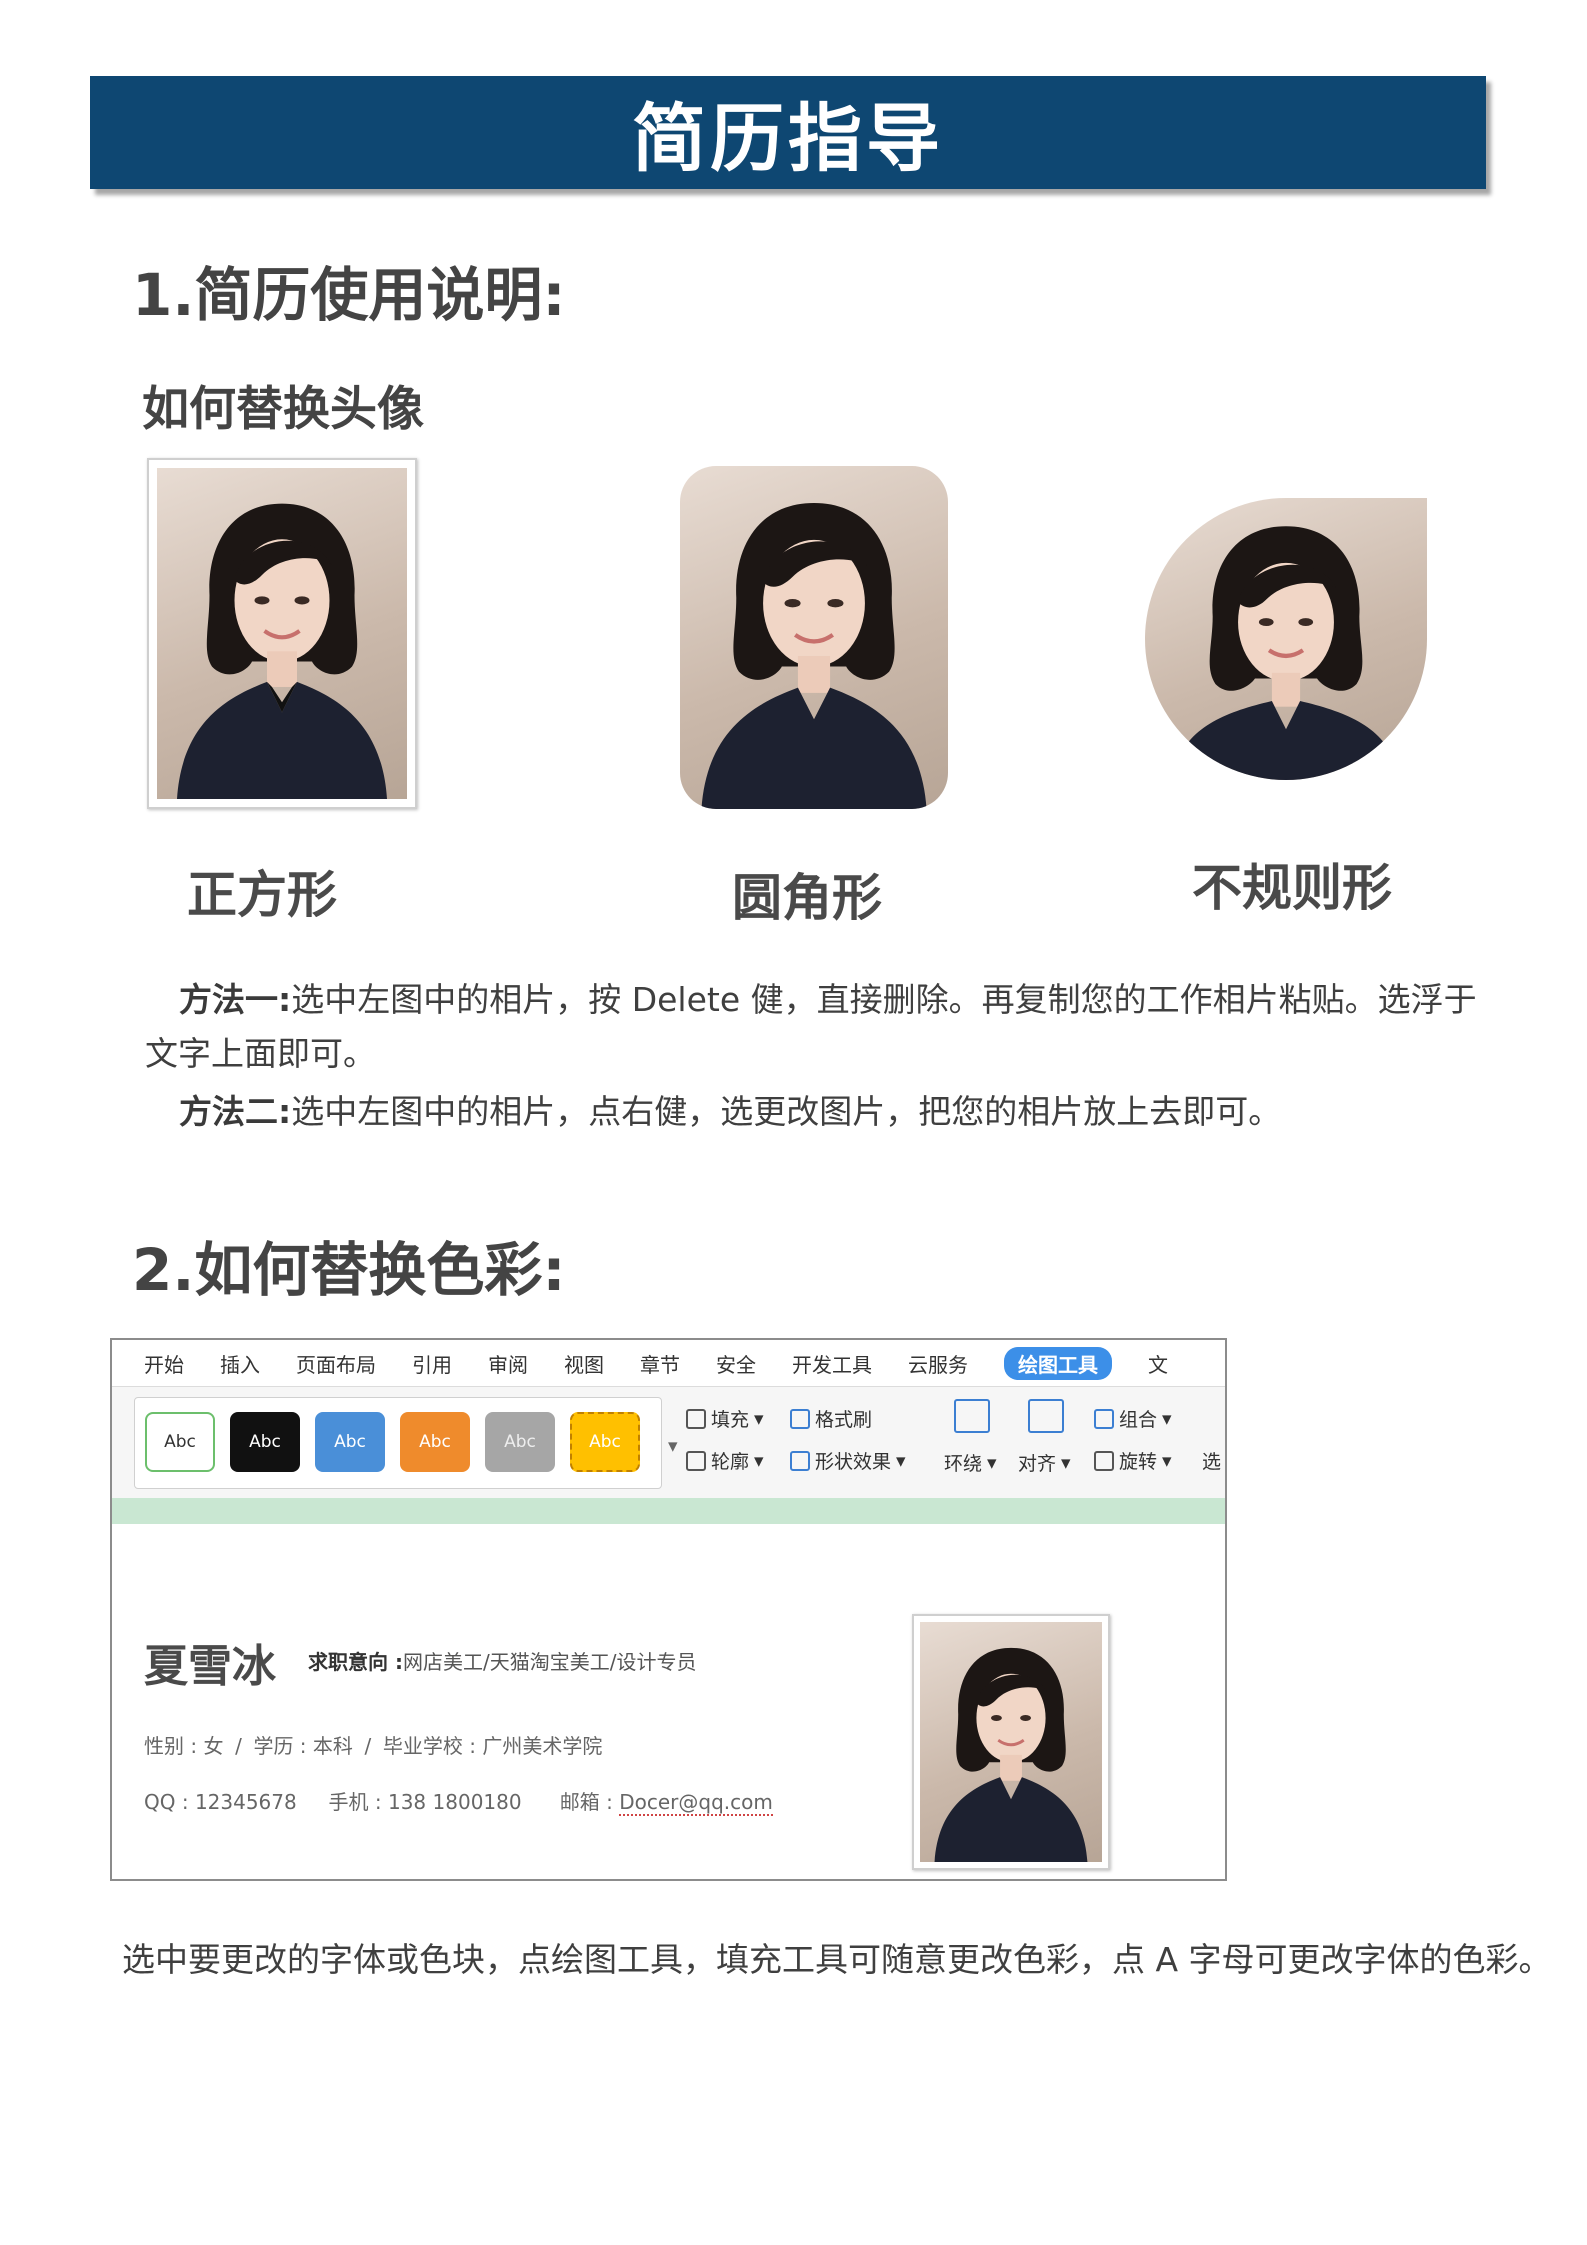  Describe the element at coordinates (398, 1443) in the screenshot. I see `shape-style-gallery: Abc Abc Abc Abc Abc Abc` at that location.